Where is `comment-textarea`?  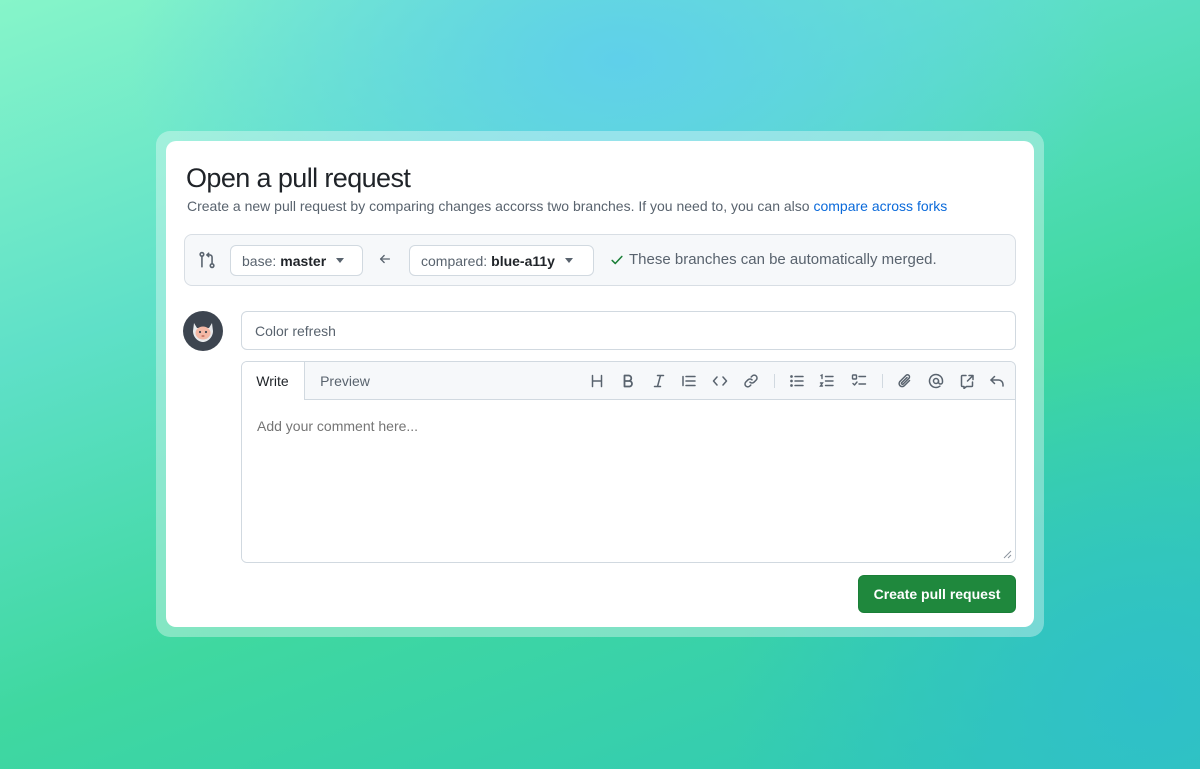
comment-textarea is located at coordinates (628, 481).